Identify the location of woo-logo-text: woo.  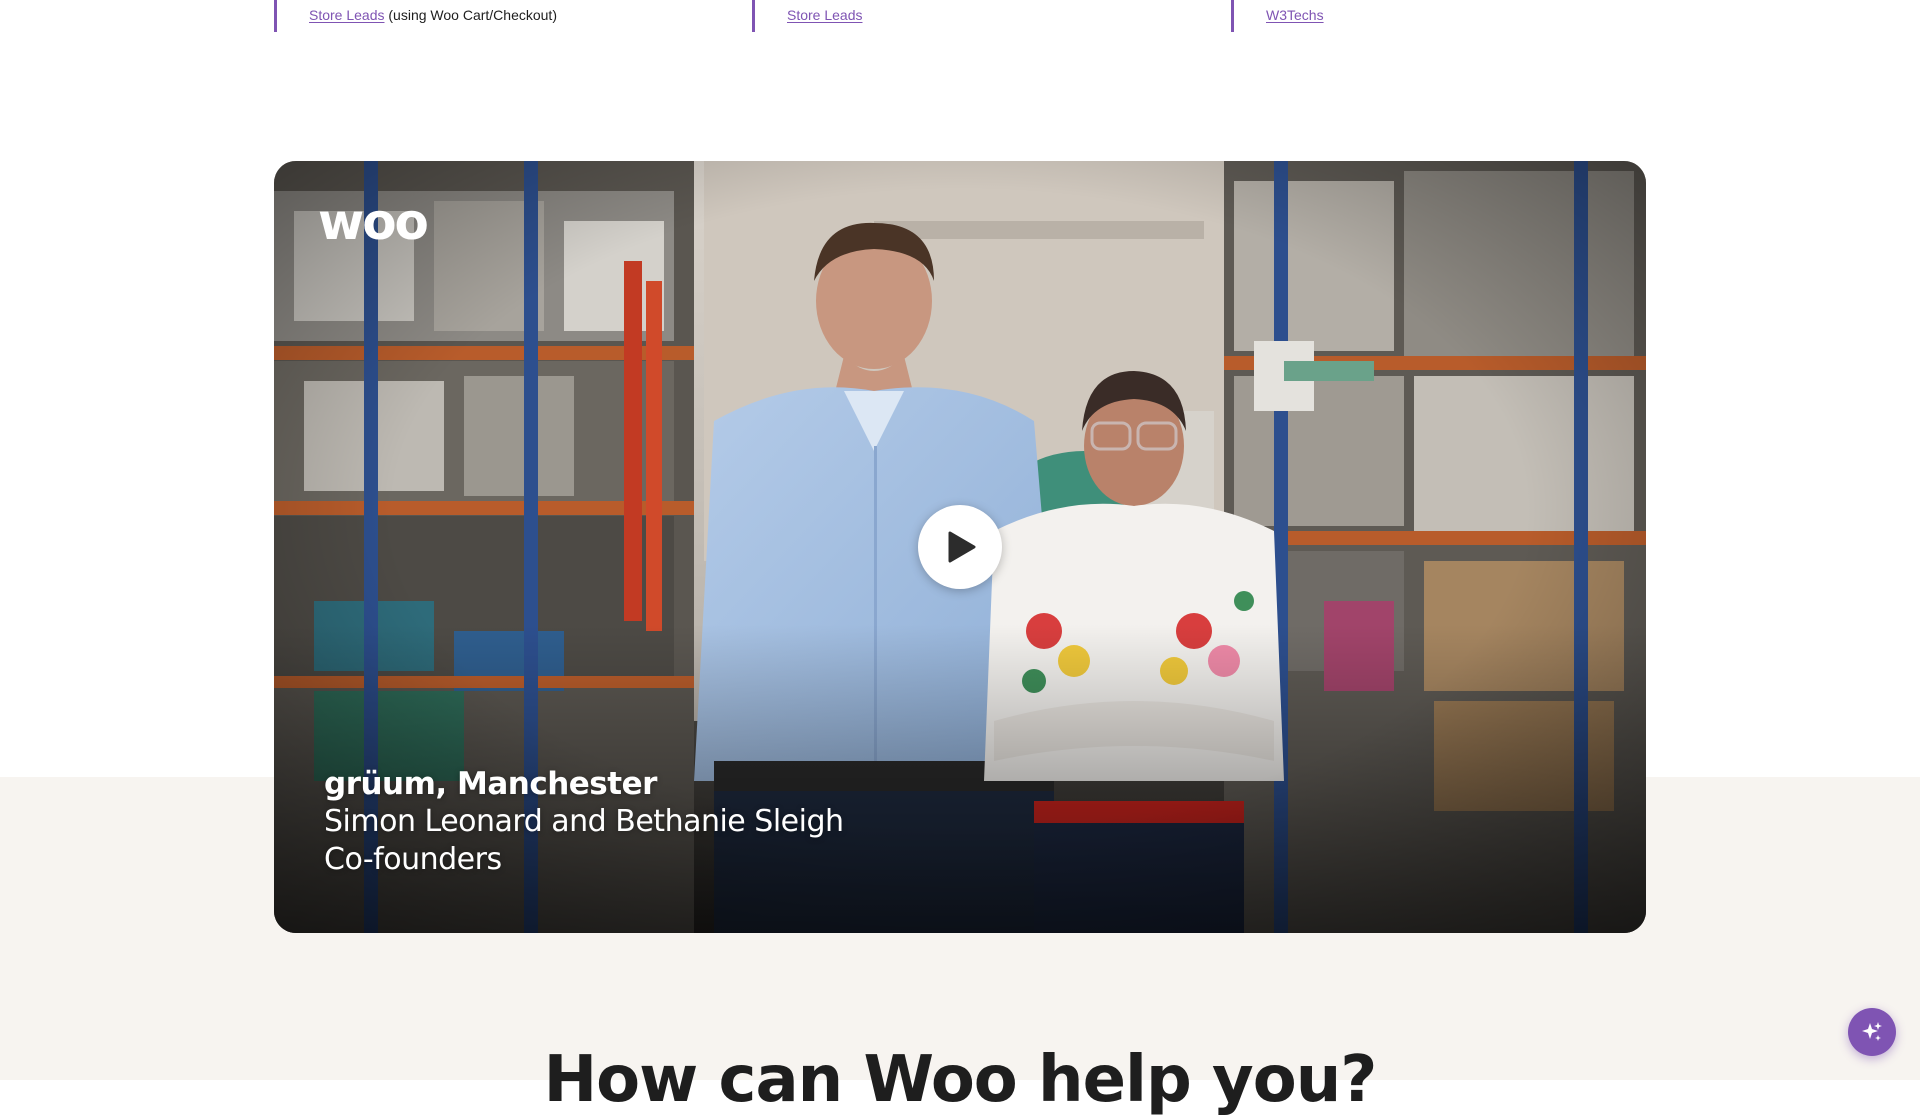
(373, 223).